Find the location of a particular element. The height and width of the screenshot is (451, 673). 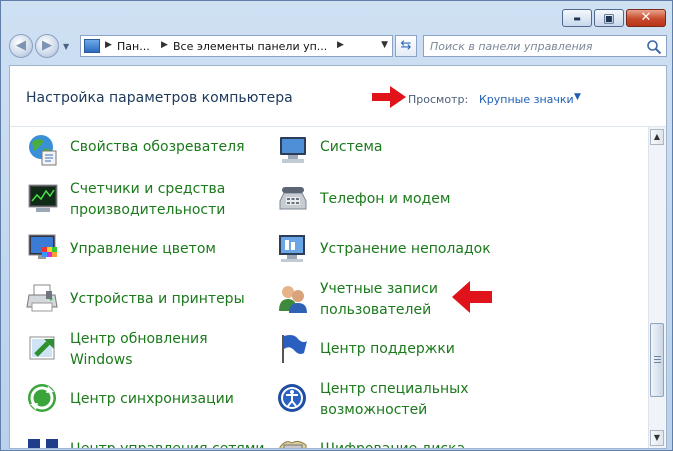

scroll-up-button: ▲ is located at coordinates (657, 137).